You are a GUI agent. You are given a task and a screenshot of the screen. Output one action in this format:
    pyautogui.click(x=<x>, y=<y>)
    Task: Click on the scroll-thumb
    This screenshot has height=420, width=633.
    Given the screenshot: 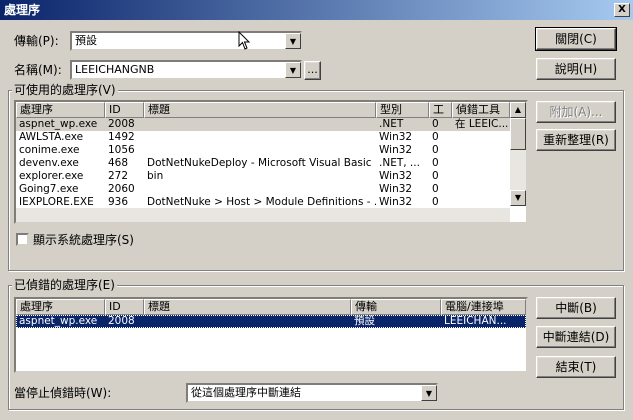 What is the action you would take?
    pyautogui.click(x=518, y=134)
    